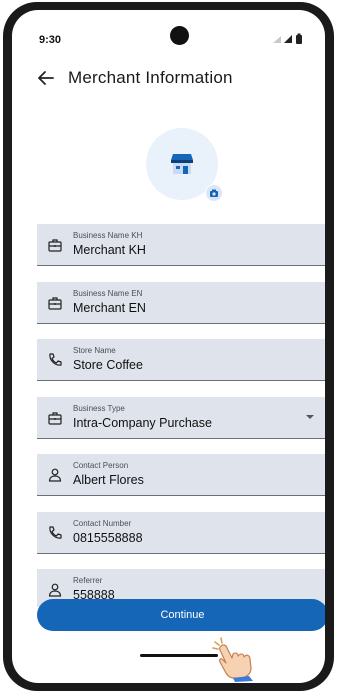 This screenshot has width=337, height=693. I want to click on field-label: Contact Person, so click(101, 465).